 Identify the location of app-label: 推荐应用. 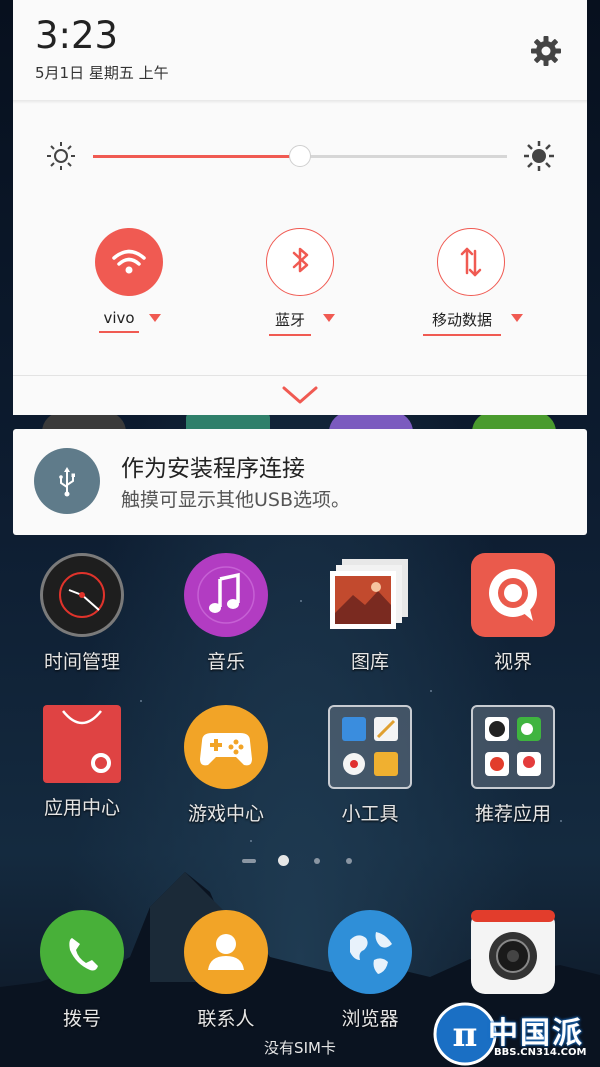
(512, 814).